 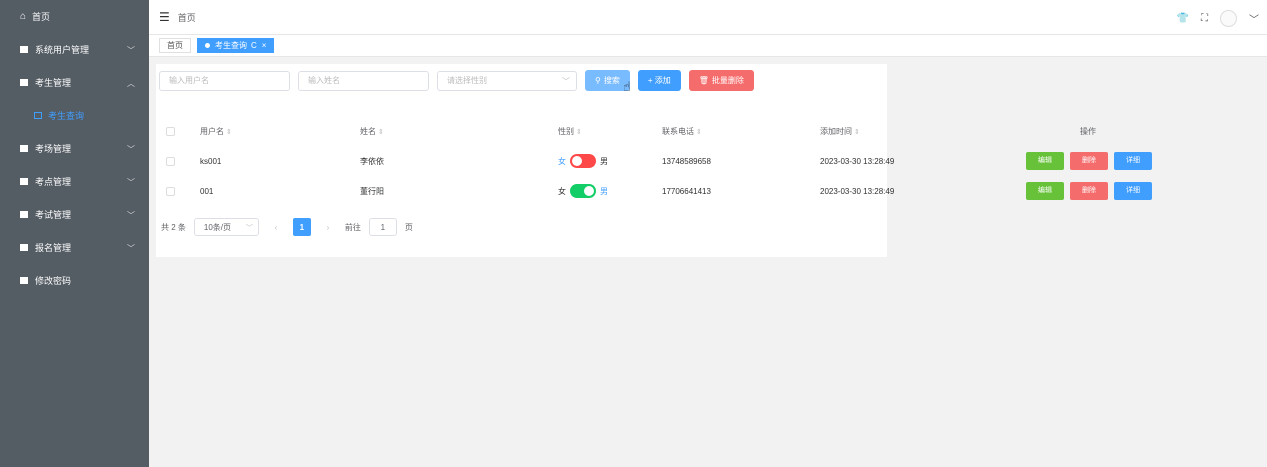 What do you see at coordinates (301, 227) in the screenshot?
I see `current-page: 1` at bounding box center [301, 227].